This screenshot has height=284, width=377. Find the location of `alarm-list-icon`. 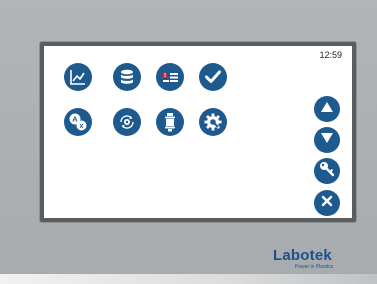

alarm-list-icon is located at coordinates (170, 77).